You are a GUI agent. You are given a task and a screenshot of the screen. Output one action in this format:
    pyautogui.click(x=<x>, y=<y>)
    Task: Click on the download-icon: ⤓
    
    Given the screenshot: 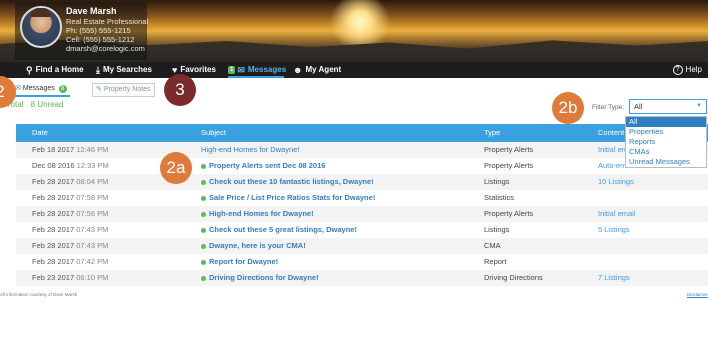 What is the action you would take?
    pyautogui.click(x=98, y=70)
    